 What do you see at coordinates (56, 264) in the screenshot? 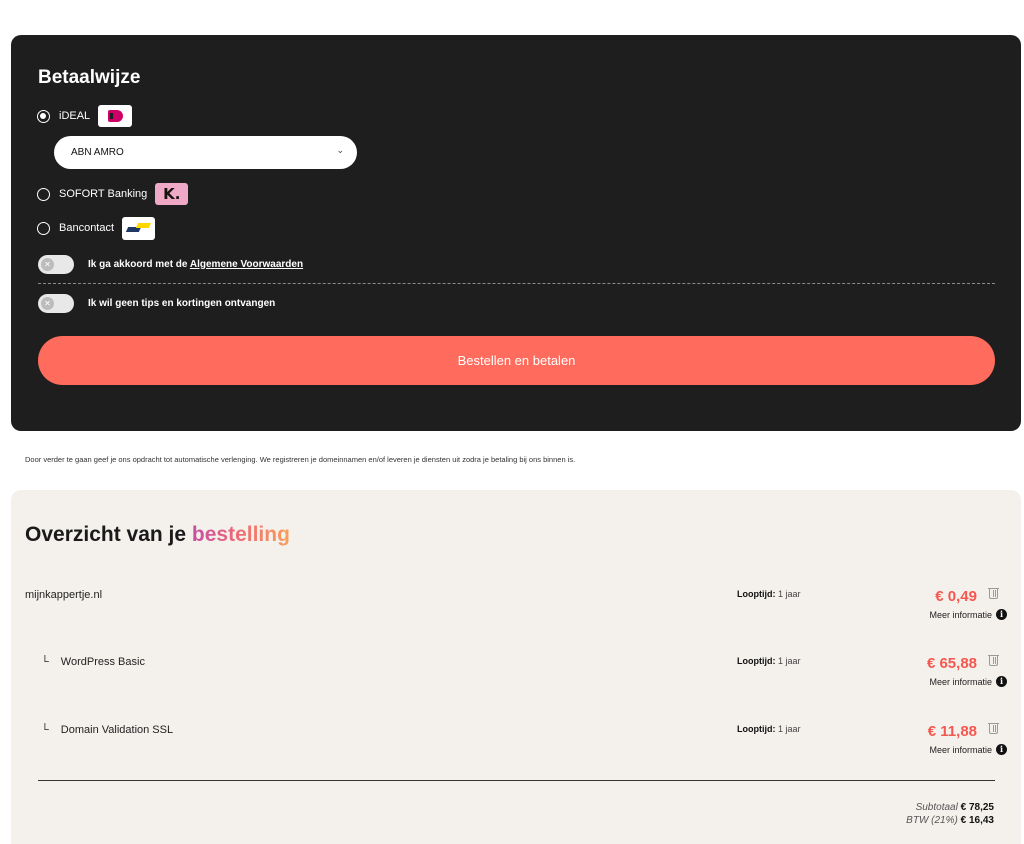
I see `terms-toggle: ✕` at bounding box center [56, 264].